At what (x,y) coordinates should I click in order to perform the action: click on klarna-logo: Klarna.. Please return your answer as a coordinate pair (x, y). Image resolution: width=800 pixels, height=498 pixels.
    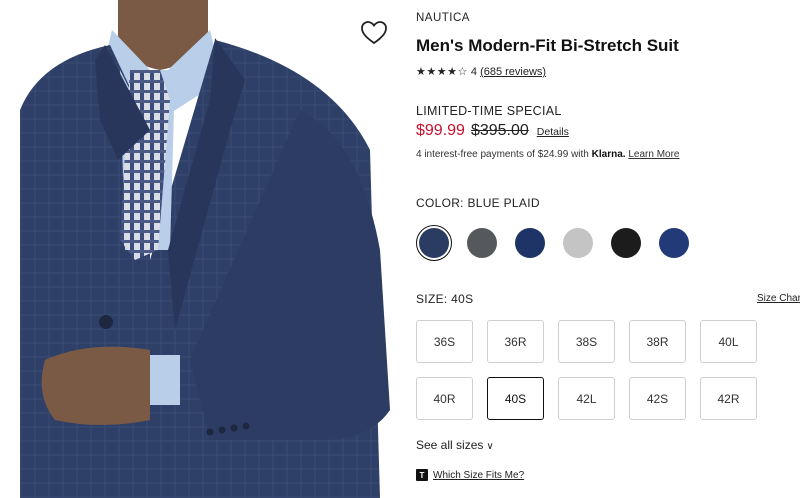
    Looking at the image, I should click on (608, 154).